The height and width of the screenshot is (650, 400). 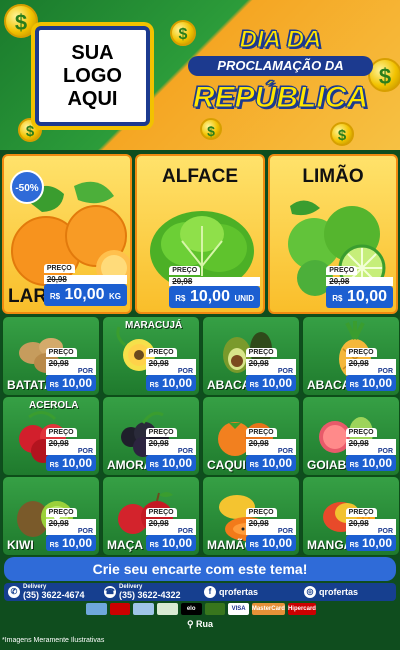 I want to click on location-pin-icon: ⚲, so click(x=190, y=624).